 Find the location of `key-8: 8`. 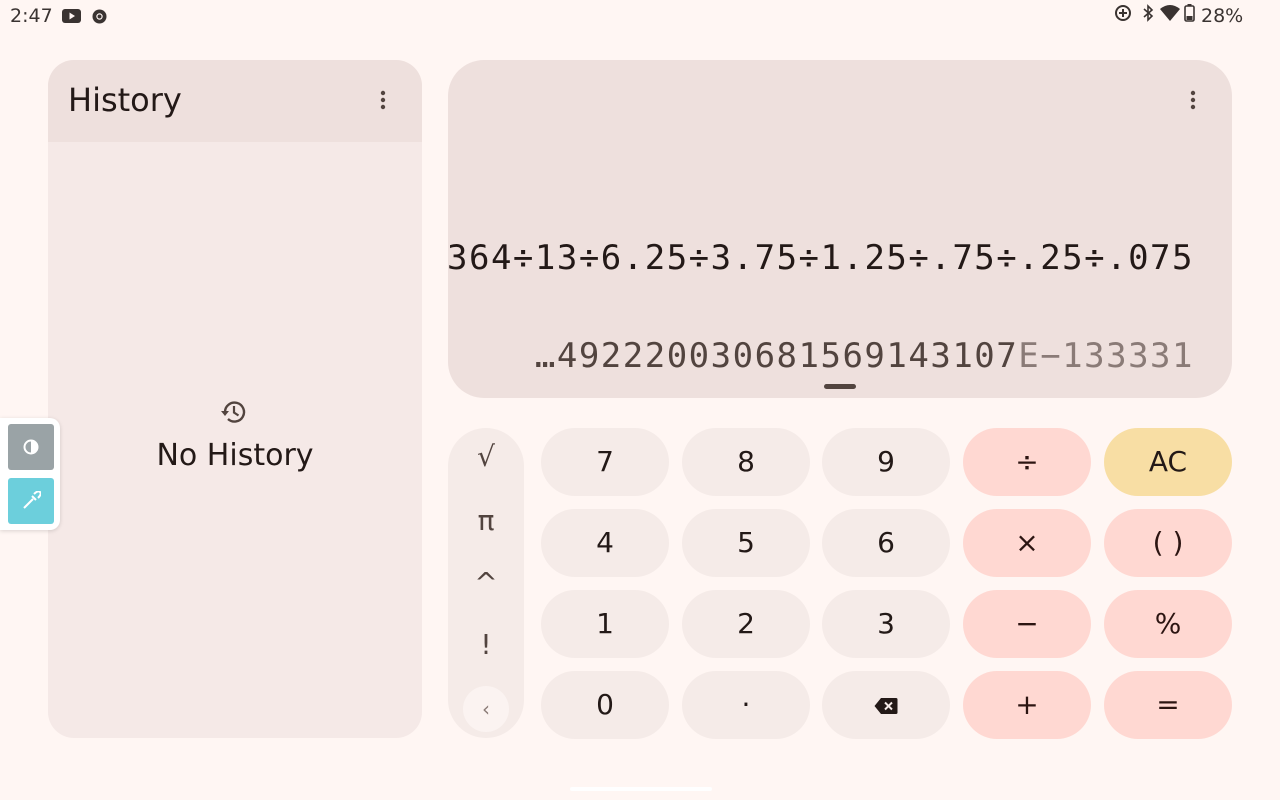

key-8: 8 is located at coordinates (746, 462).